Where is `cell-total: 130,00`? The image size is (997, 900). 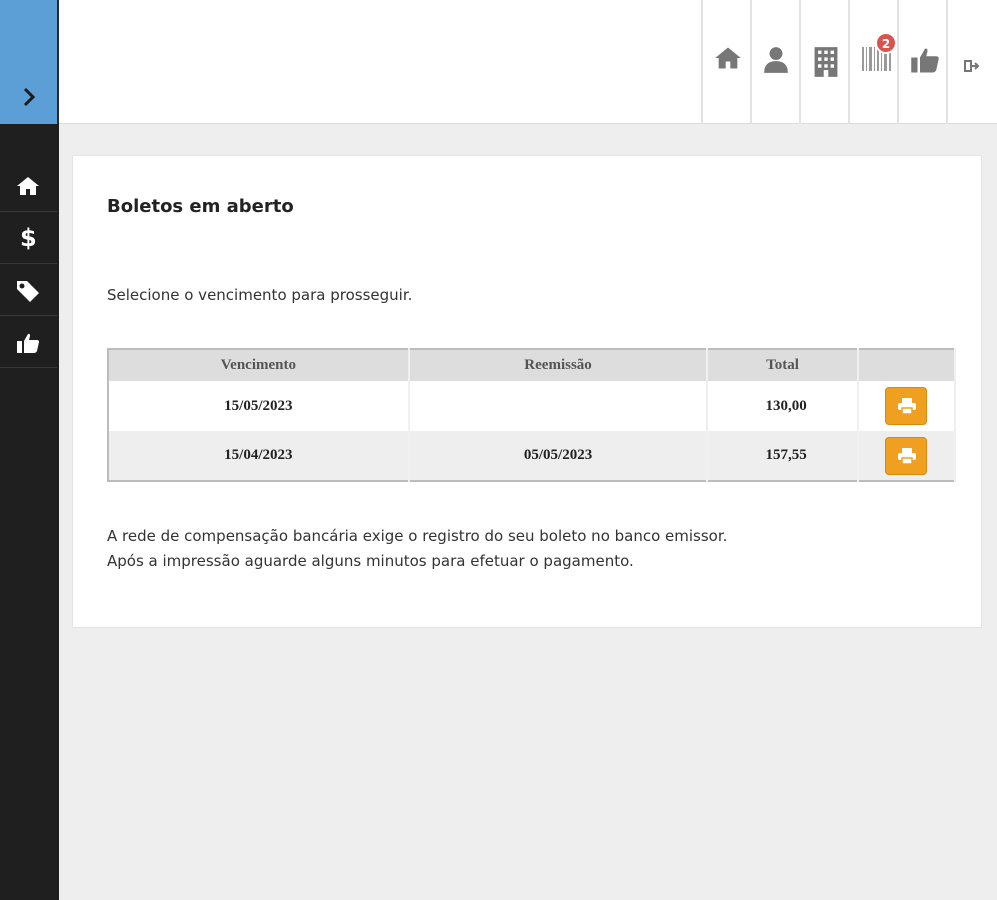
cell-total: 130,00 is located at coordinates (783, 406).